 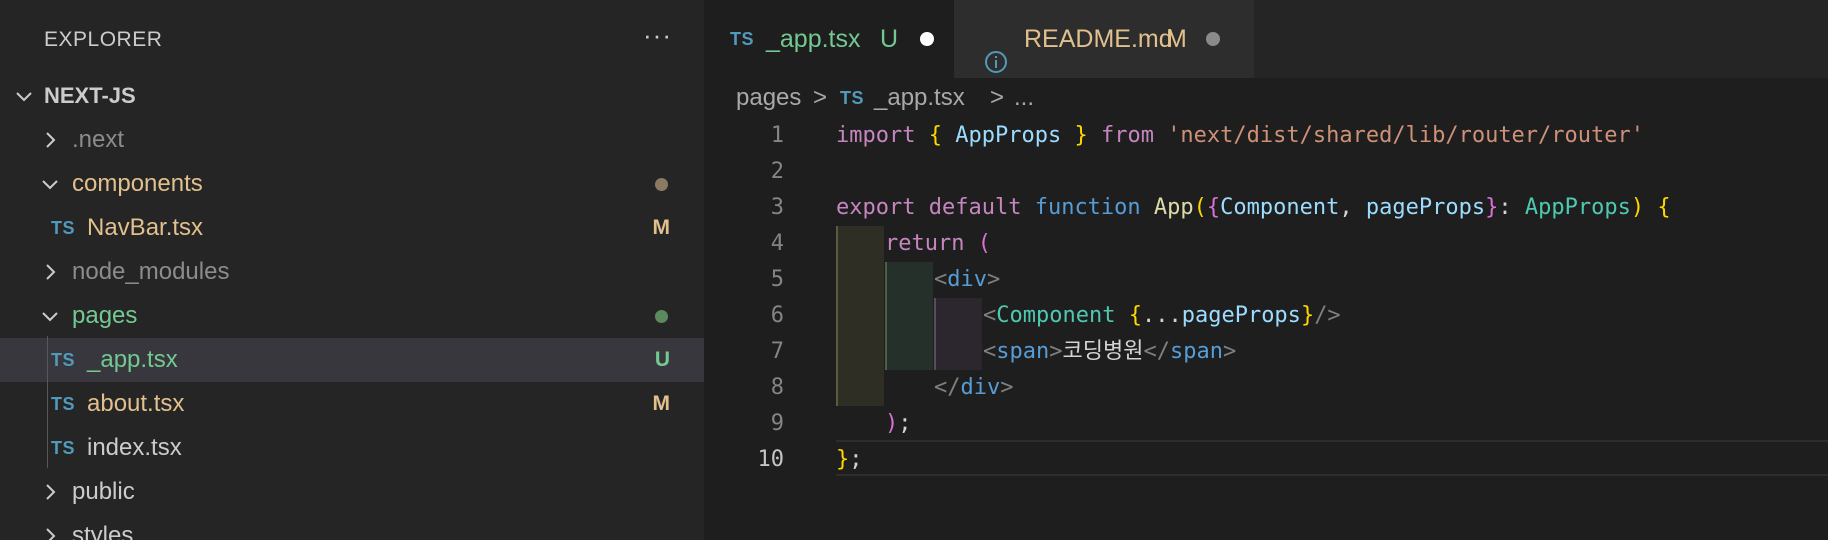 What do you see at coordinates (777, 279) in the screenshot?
I see `line-number: 5` at bounding box center [777, 279].